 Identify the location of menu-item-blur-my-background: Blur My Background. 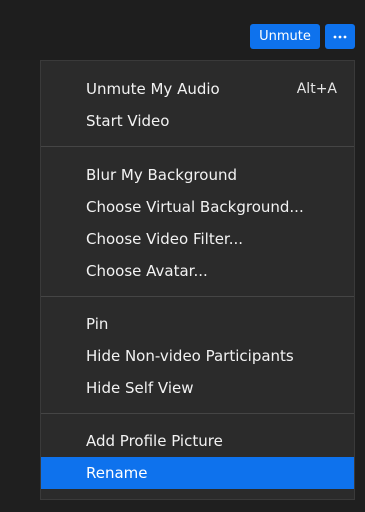
(197, 175).